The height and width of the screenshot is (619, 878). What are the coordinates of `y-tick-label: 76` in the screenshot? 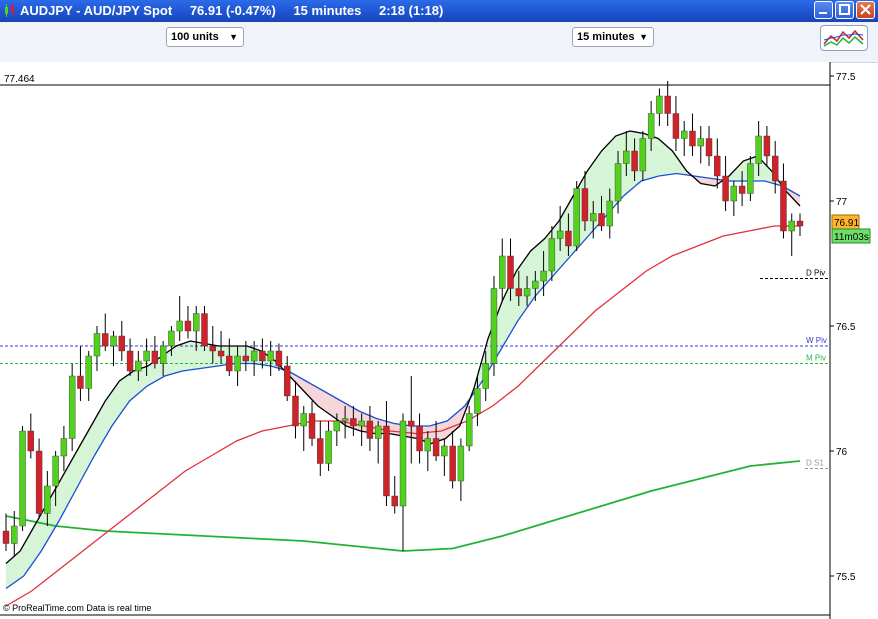 It's located at (842, 452).